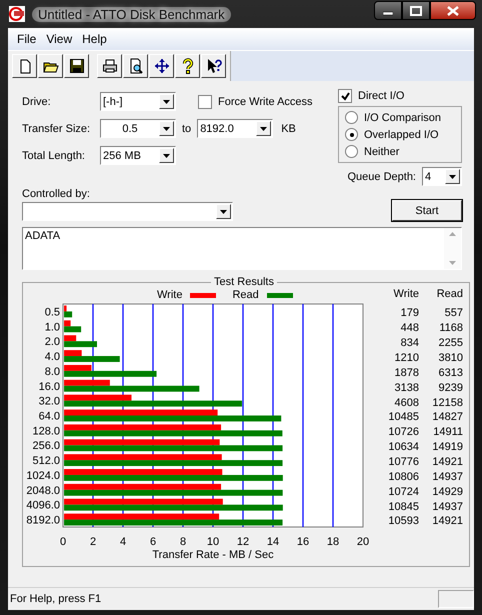 This screenshot has width=482, height=615. What do you see at coordinates (37, 102) in the screenshot?
I see `field-label: Drive:` at bounding box center [37, 102].